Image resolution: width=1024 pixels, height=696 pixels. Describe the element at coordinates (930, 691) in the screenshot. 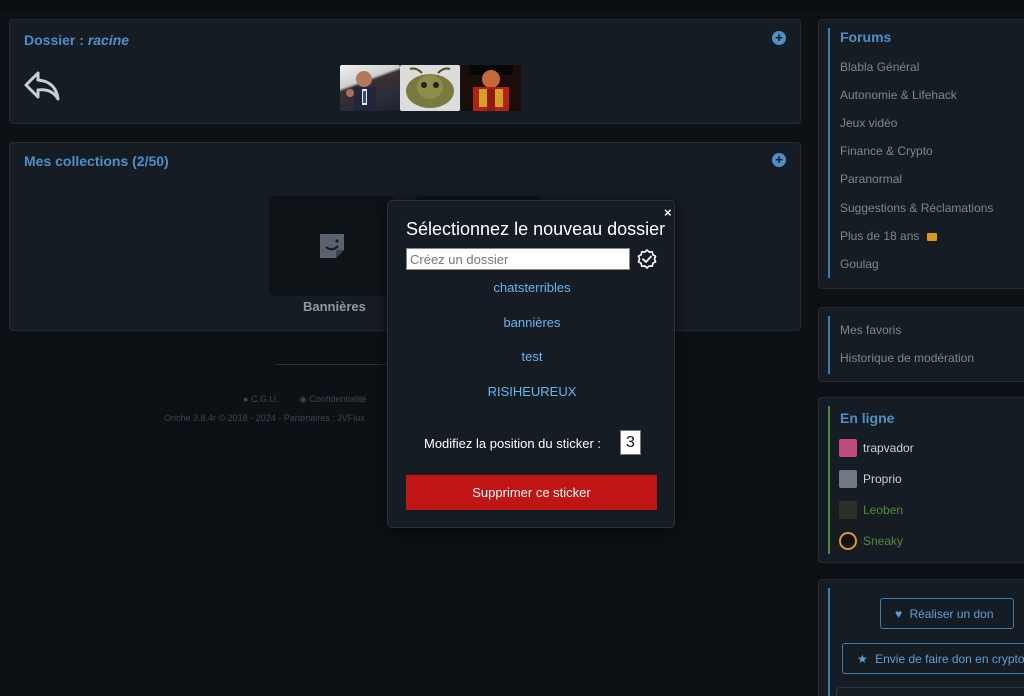

I see `sidebar-next-box` at that location.